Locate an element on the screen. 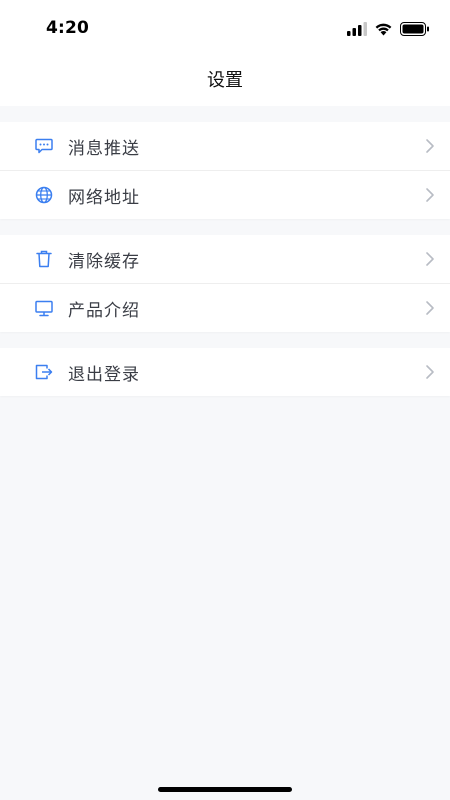 The image size is (450, 800). row-label-network-address: 网络地址 is located at coordinates (104, 197).